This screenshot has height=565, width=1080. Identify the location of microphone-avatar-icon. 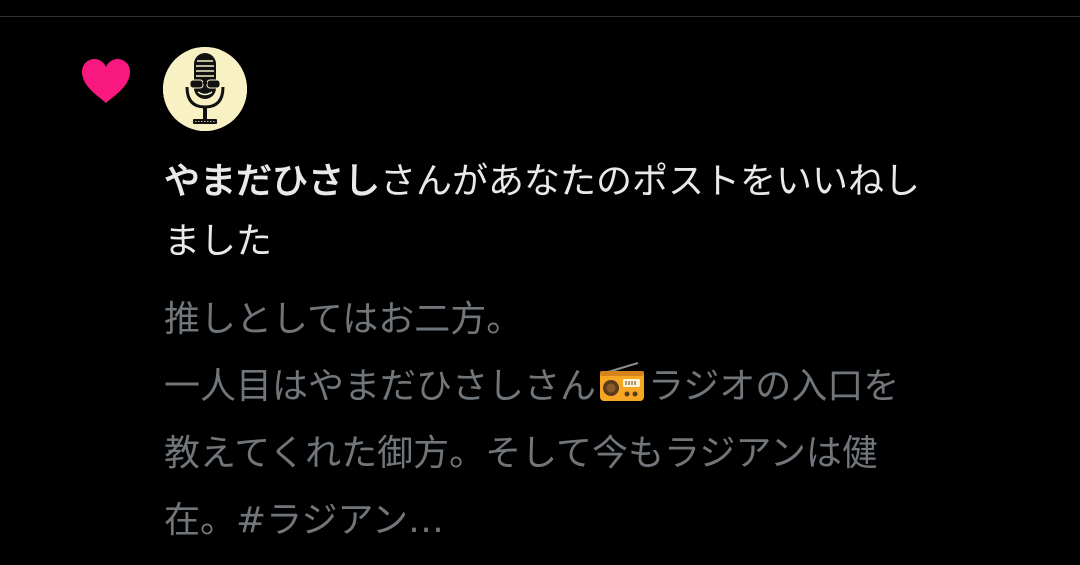
(205, 89).